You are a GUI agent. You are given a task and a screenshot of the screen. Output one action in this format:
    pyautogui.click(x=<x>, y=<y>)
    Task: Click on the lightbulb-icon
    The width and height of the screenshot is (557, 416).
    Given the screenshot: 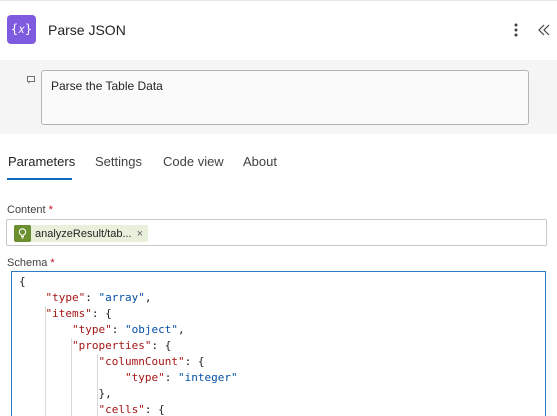 What is the action you would take?
    pyautogui.click(x=22, y=233)
    